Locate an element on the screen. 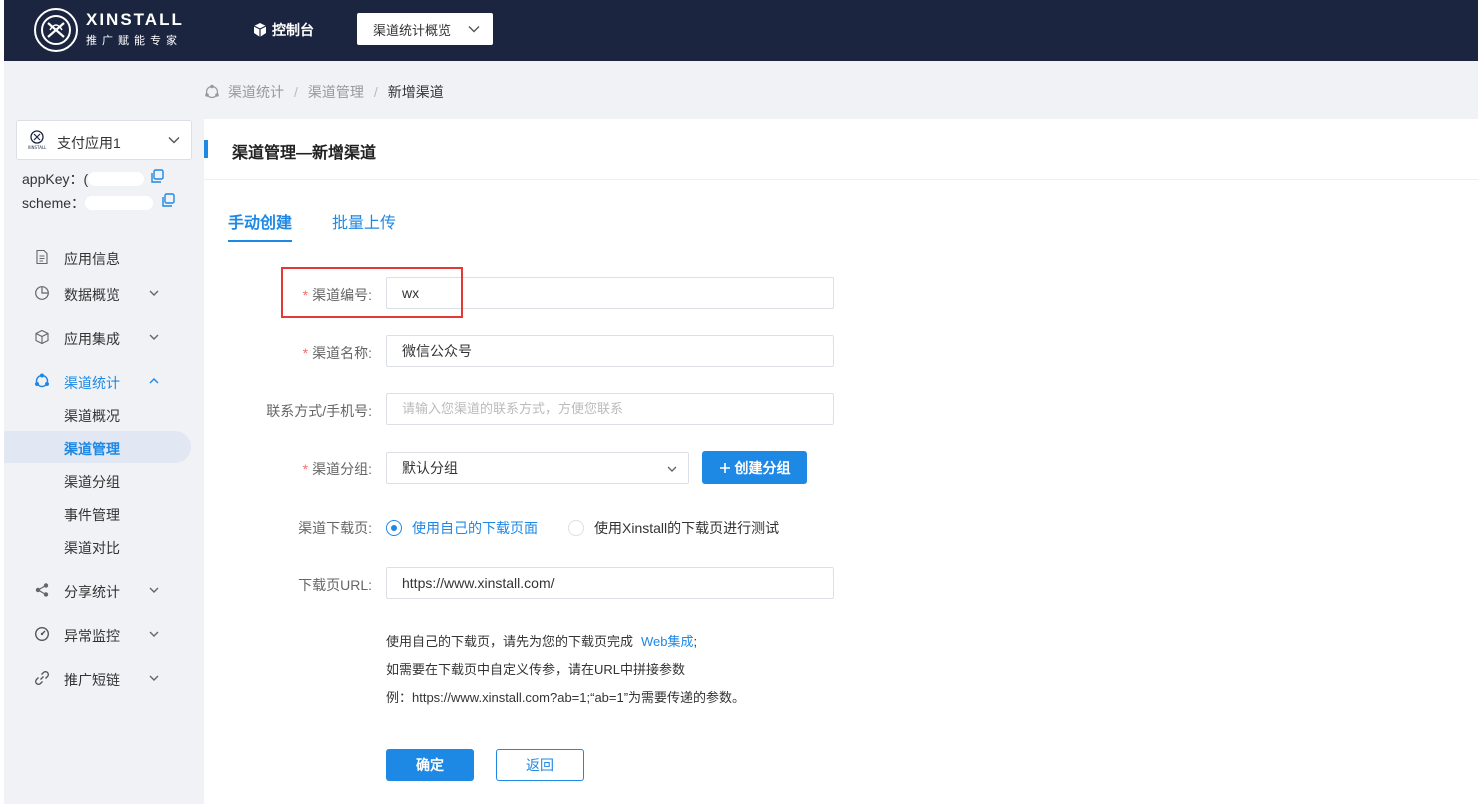  download-url-label: 下载页URL: is located at coordinates (335, 585).